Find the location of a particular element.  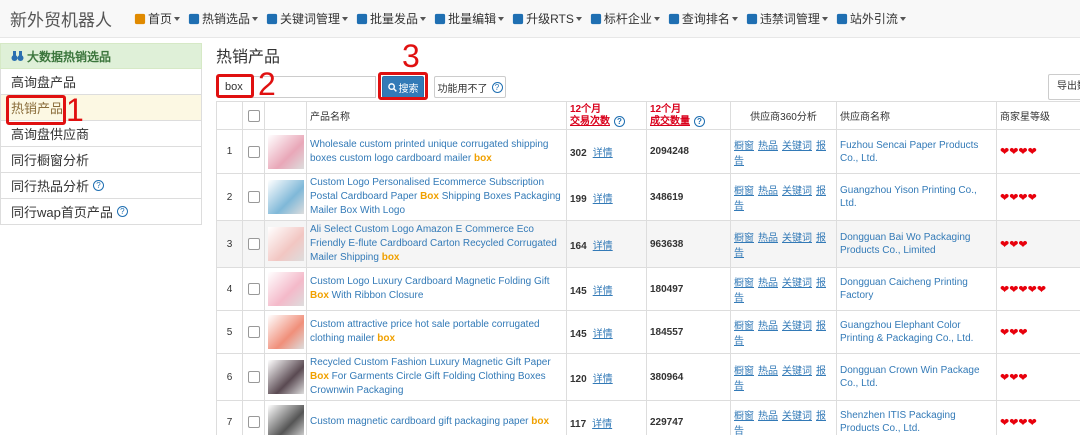

edit-icon is located at coordinates (362, 18).